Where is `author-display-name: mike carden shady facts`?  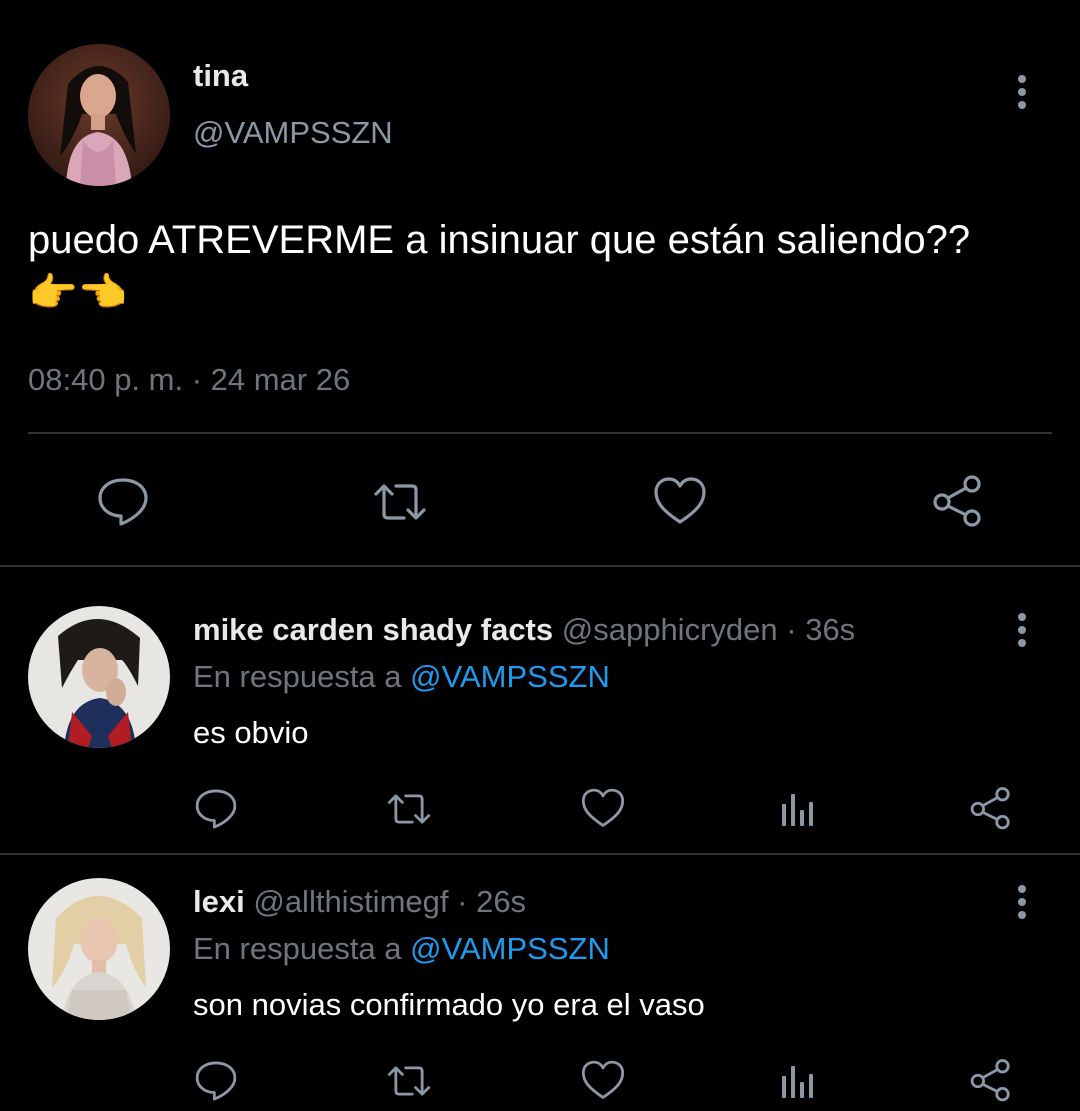
author-display-name: mike carden shady facts is located at coordinates (373, 629).